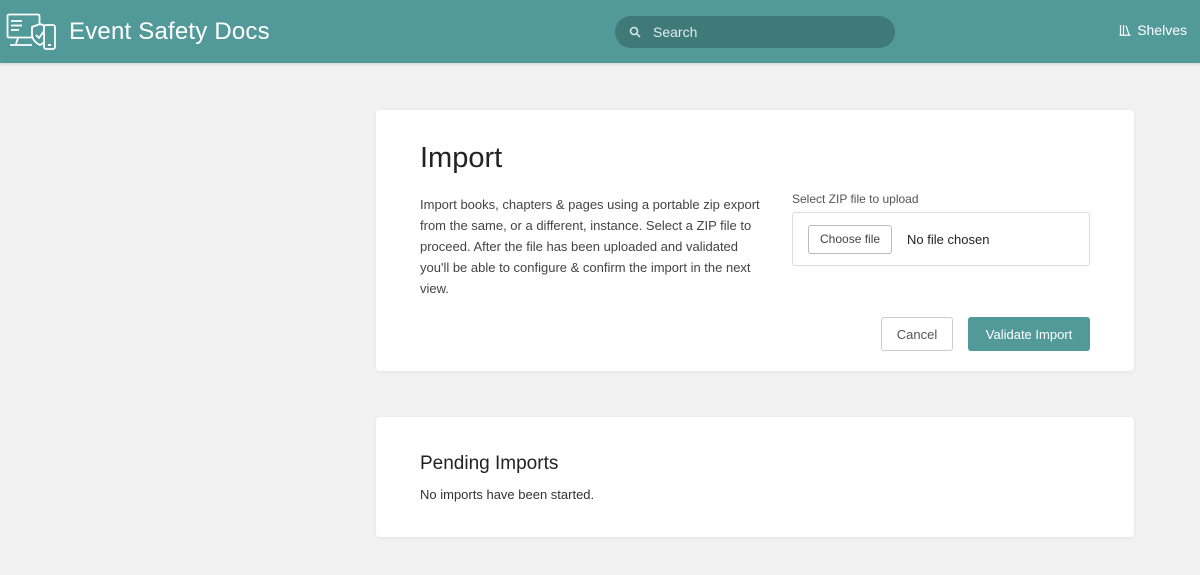 Image resolution: width=1200 pixels, height=575 pixels. Describe the element at coordinates (763, 32) in the screenshot. I see `search-input` at that location.